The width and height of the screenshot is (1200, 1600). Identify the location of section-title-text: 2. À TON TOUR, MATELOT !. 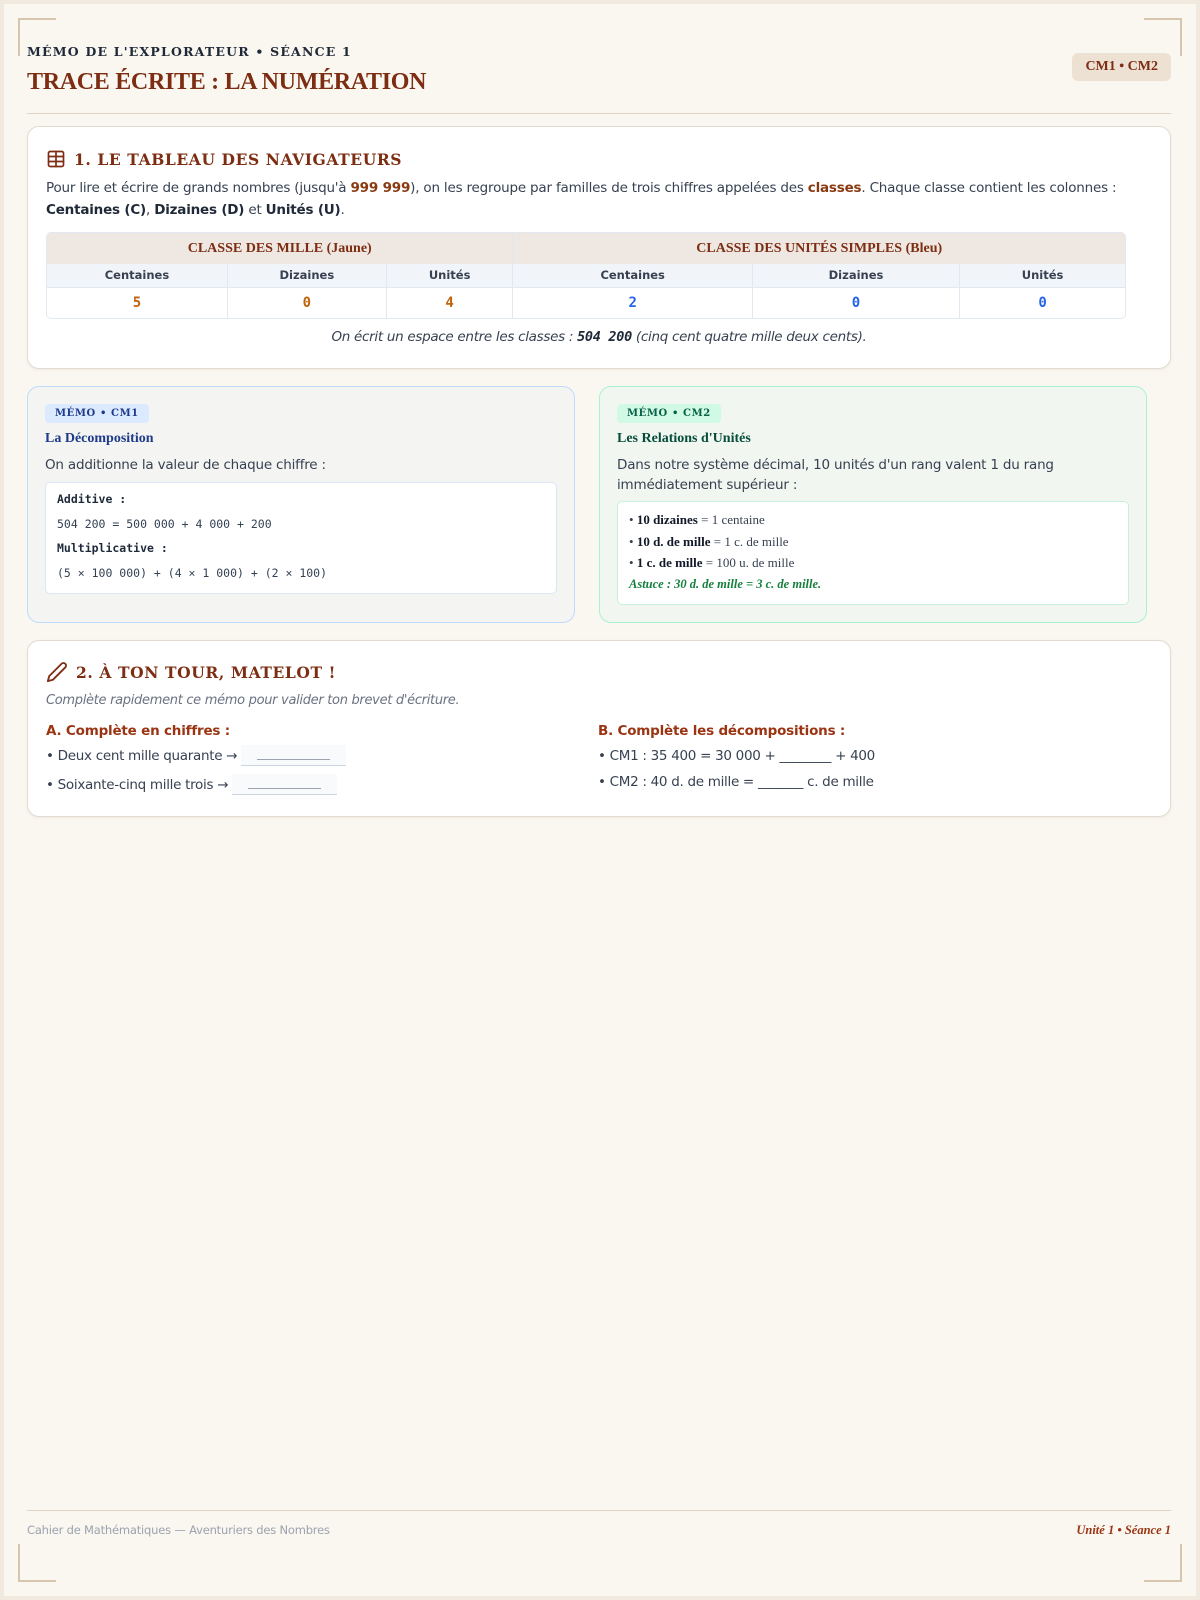
(206, 672).